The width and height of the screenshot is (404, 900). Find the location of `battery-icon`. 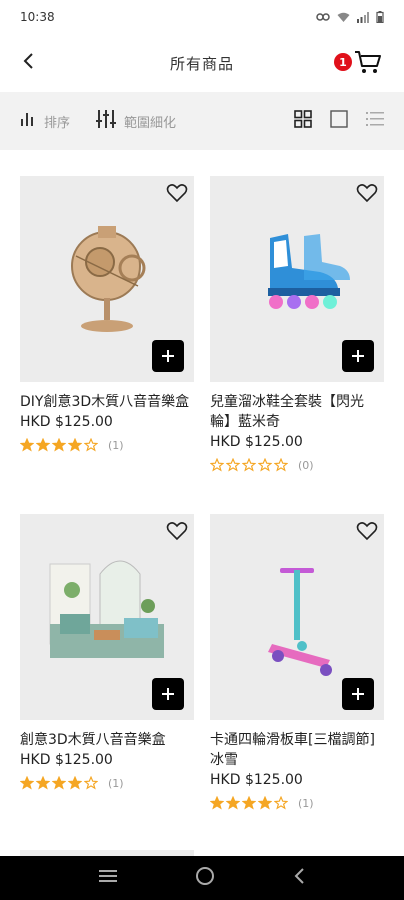

battery-icon is located at coordinates (380, 17).